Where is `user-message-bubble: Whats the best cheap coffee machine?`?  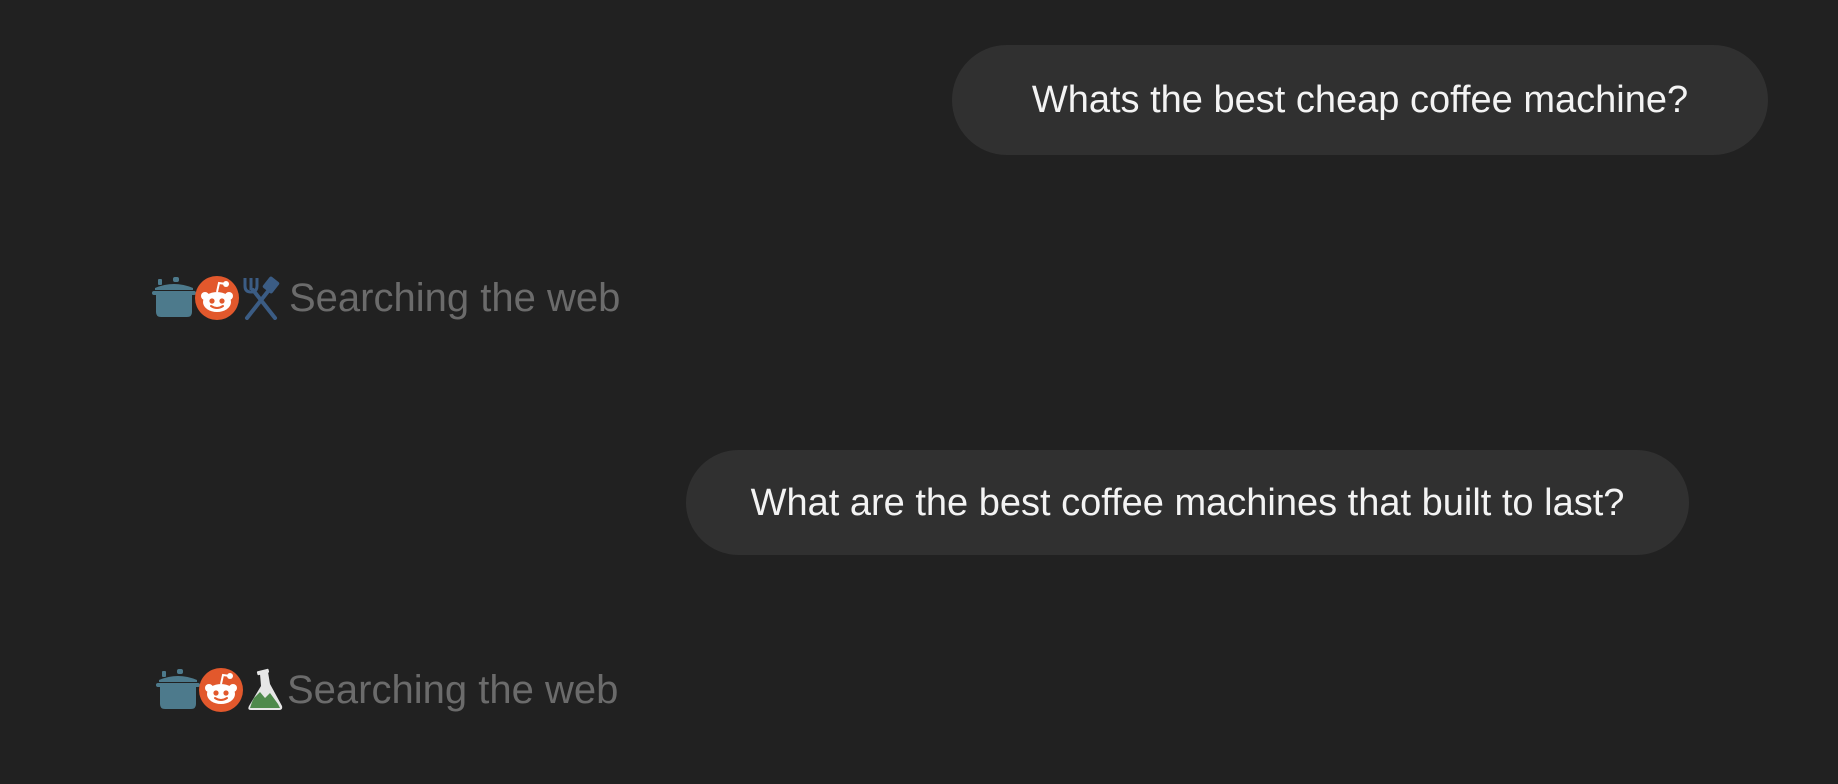 user-message-bubble: Whats the best cheap coffee machine? is located at coordinates (1360, 100).